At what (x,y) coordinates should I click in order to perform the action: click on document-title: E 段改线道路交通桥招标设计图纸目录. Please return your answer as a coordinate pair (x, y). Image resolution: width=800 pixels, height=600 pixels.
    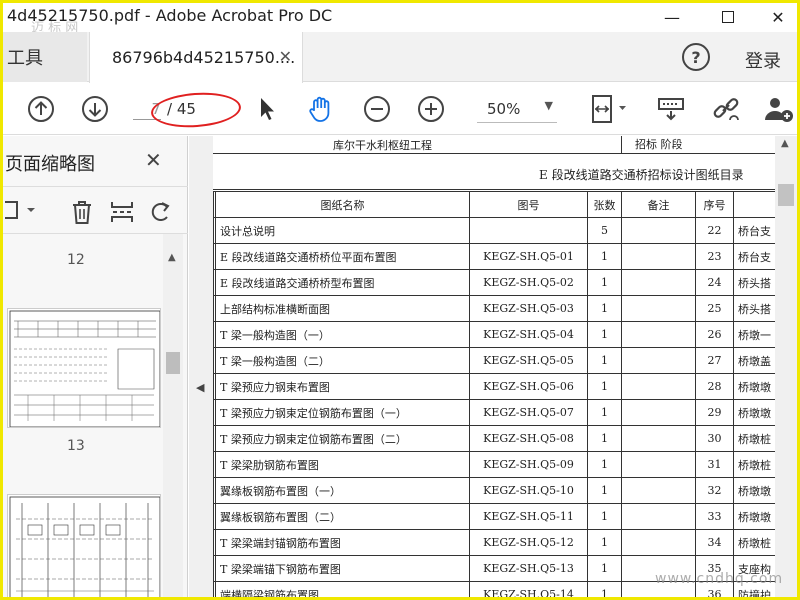
    Looking at the image, I should click on (641, 175).